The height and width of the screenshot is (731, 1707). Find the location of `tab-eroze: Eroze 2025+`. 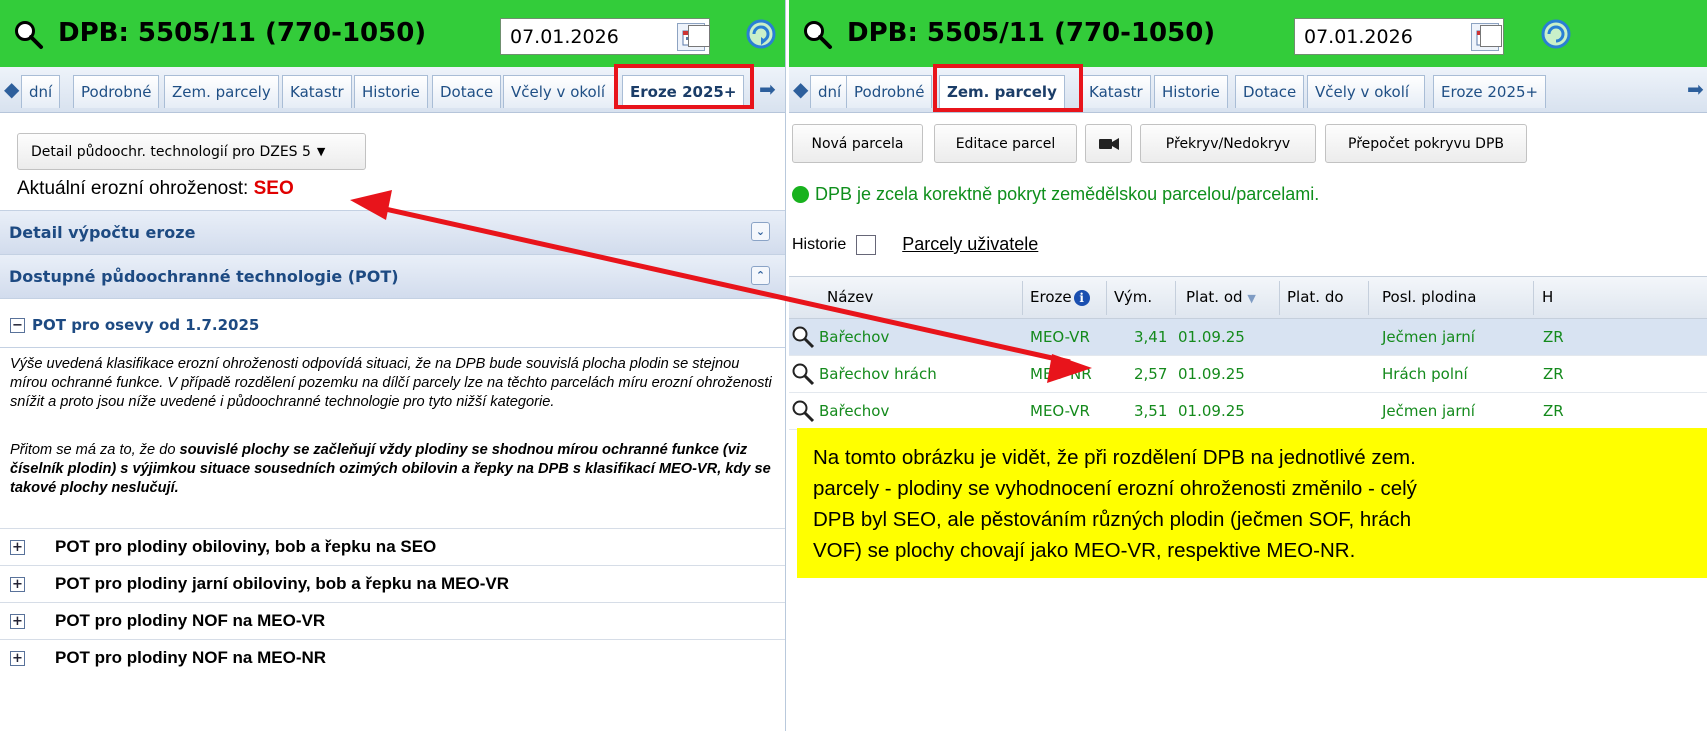

tab-eroze: Eroze 2025+ is located at coordinates (1490, 91).